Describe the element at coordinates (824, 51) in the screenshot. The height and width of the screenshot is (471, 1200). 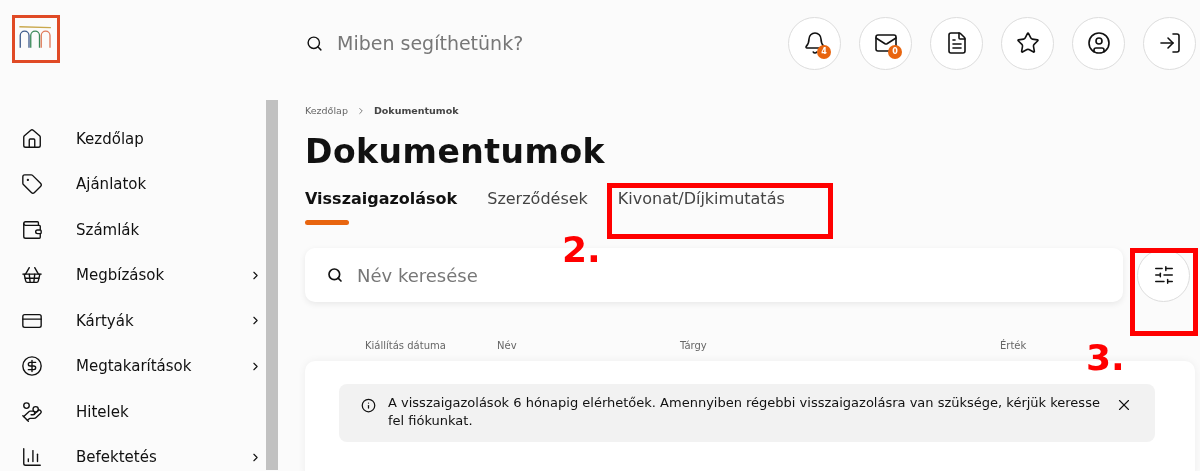
I see `count-badge: 4` at that location.